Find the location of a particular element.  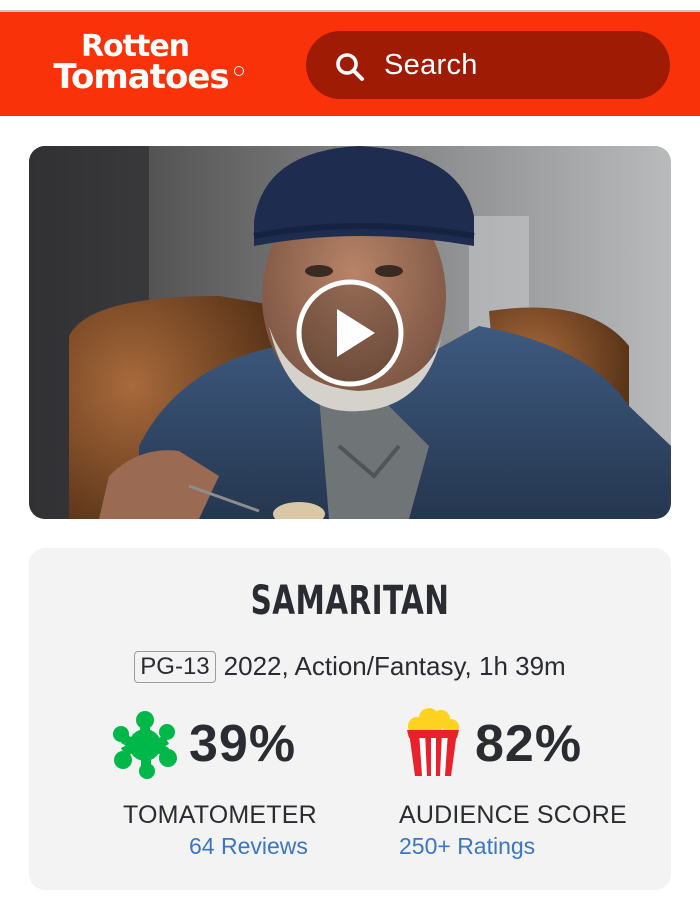

movie-title: SAMARITAN is located at coordinates (350, 601).